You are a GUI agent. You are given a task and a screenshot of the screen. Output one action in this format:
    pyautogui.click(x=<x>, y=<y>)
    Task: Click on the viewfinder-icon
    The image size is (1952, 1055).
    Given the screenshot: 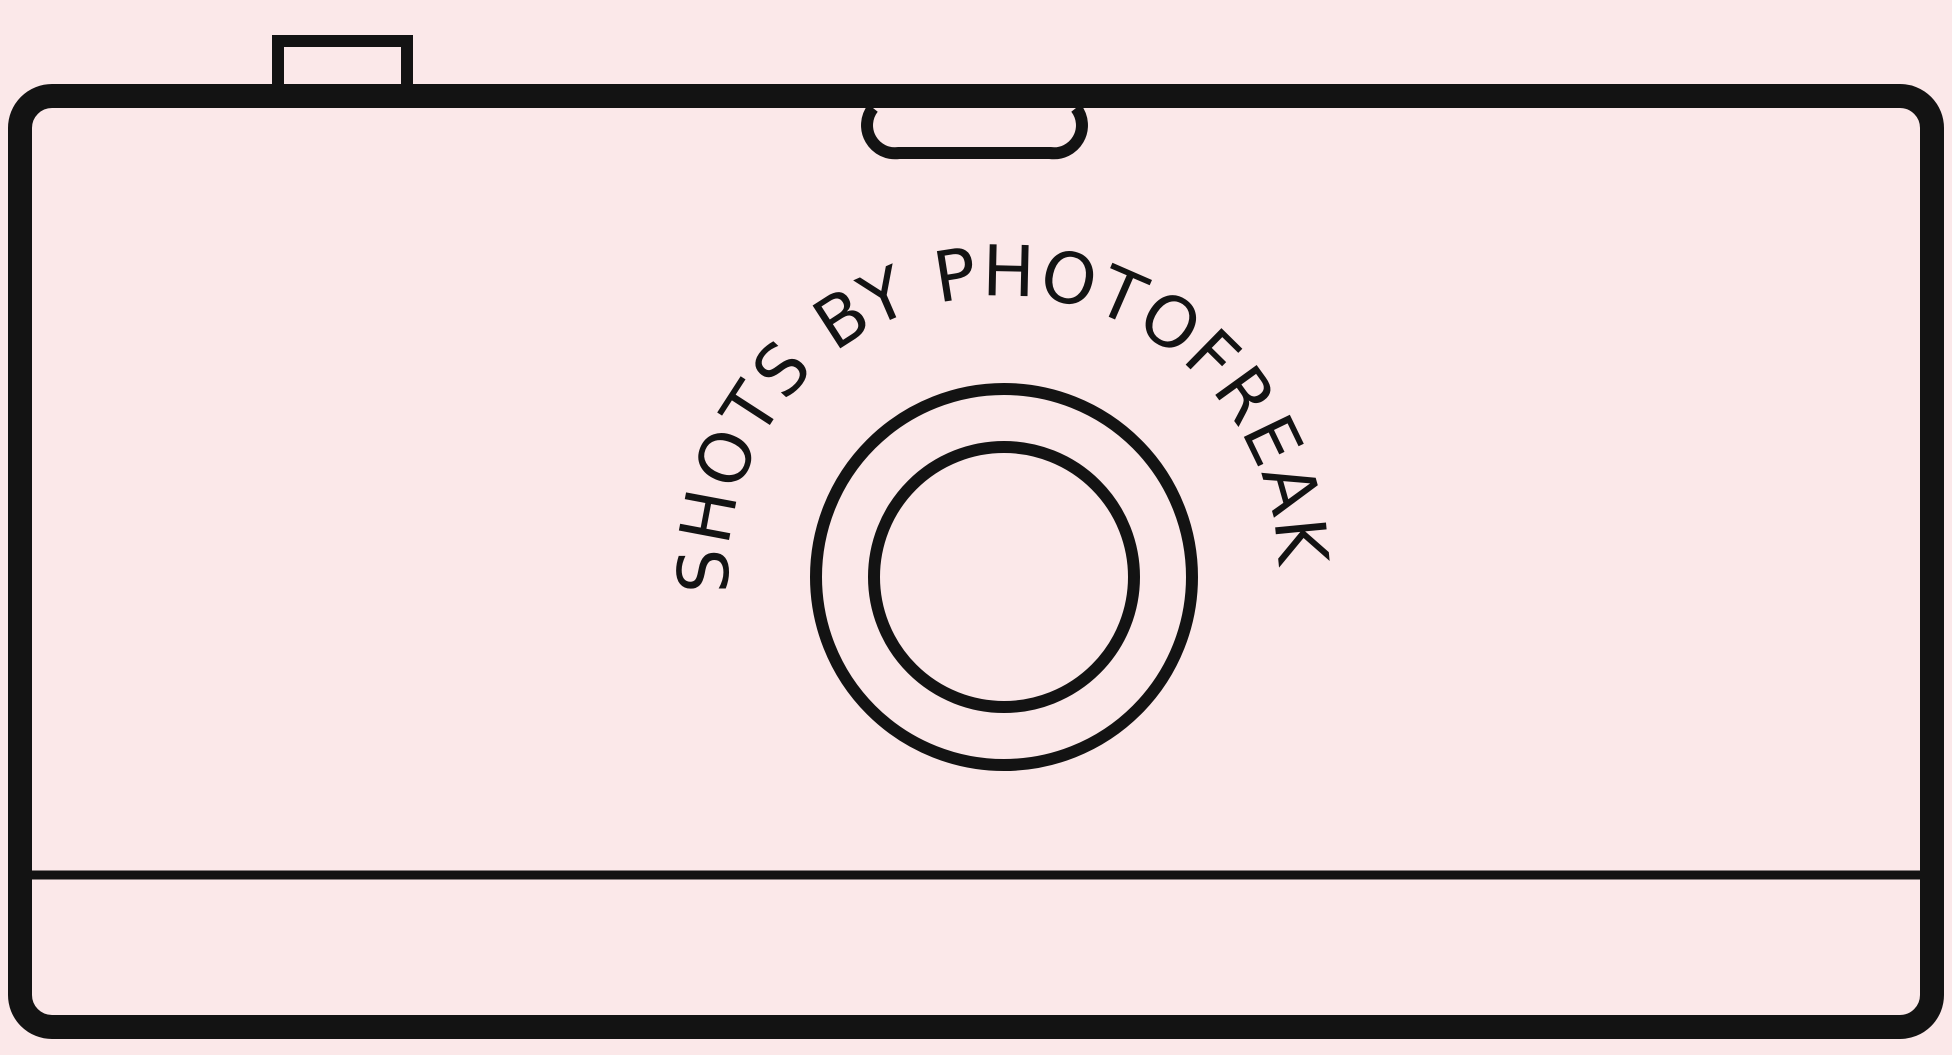 What is the action you would take?
    pyautogui.click(x=974, y=132)
    